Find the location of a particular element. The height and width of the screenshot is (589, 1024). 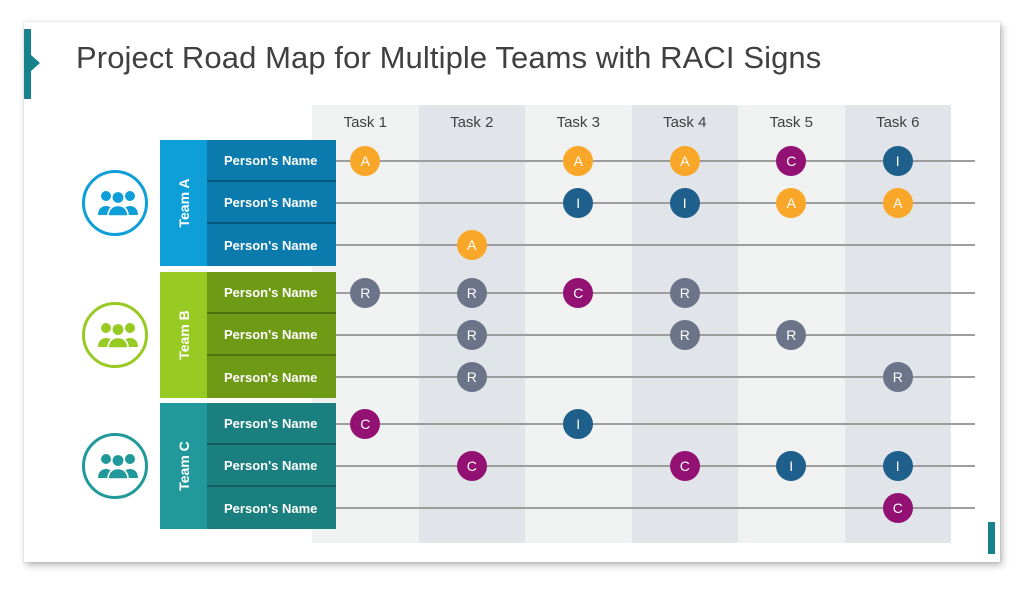

task-column-header: Task 1 is located at coordinates (365, 122).